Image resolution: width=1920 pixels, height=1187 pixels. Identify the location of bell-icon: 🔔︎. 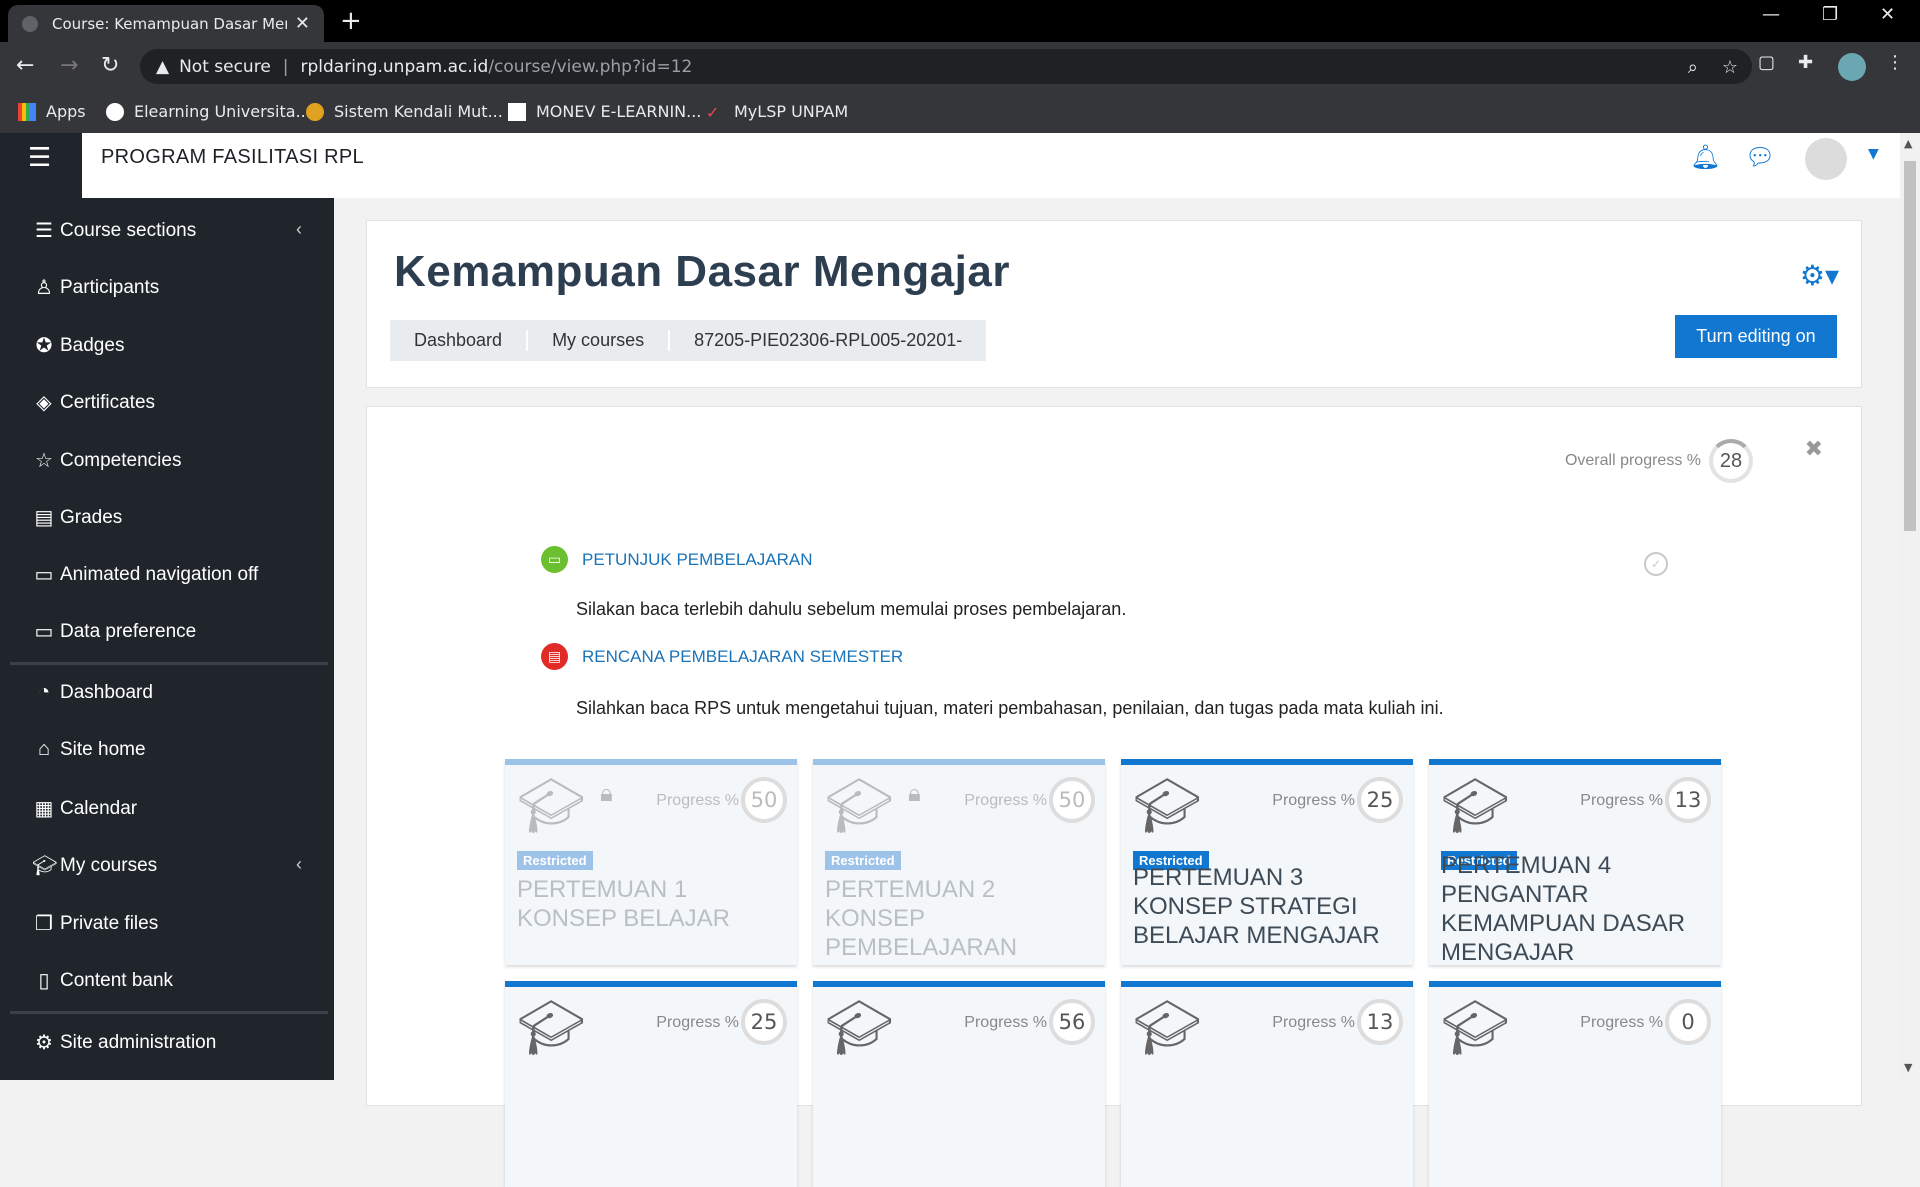
(1705, 157).